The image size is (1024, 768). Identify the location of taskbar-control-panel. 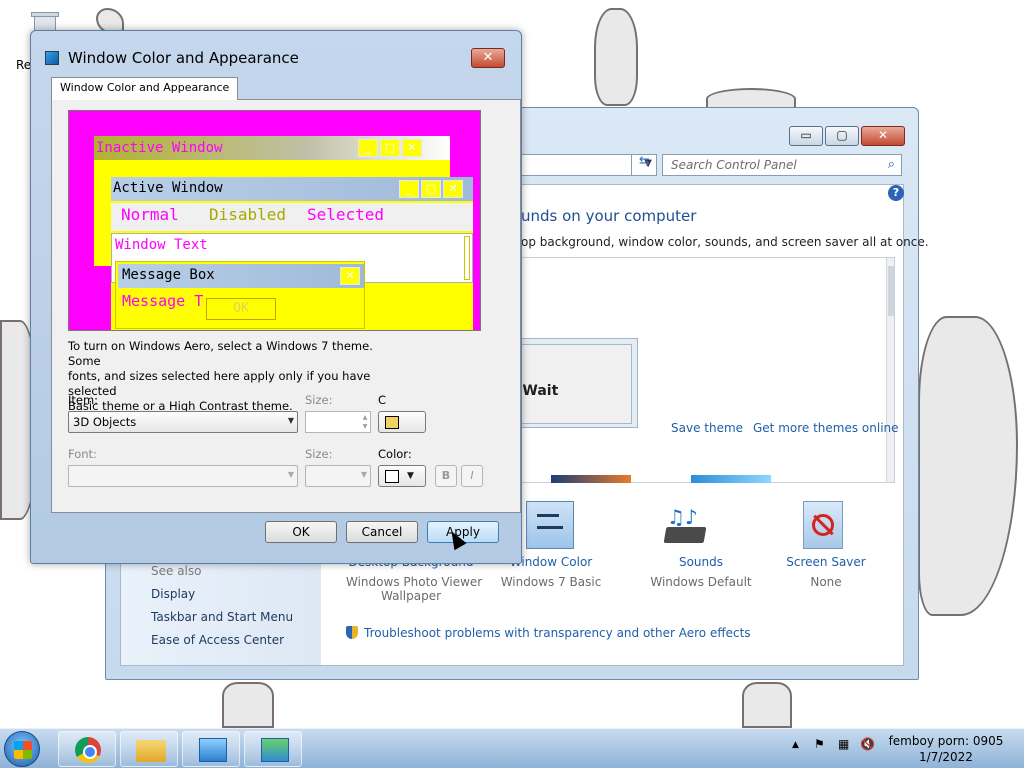
(211, 749).